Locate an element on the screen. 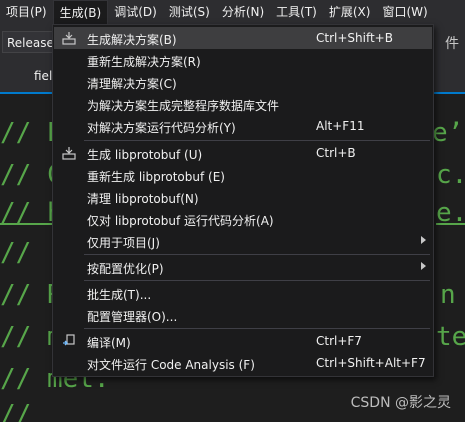 The height and width of the screenshot is (422, 465). menu-item-build-project: 生成 libprotobuf (U) Ctrl+B is located at coordinates (243, 153).